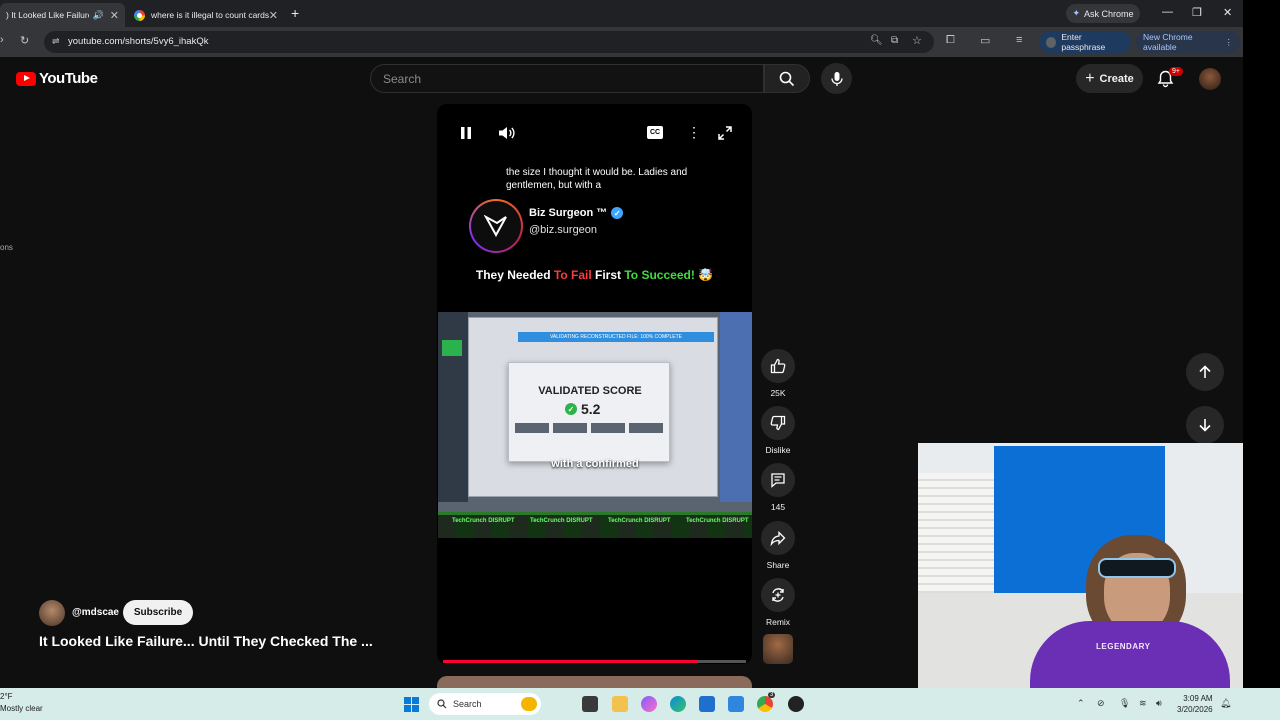 This screenshot has width=1280, height=720. Describe the element at coordinates (295, 13) in the screenshot. I see `new-tab-icon: +` at that location.